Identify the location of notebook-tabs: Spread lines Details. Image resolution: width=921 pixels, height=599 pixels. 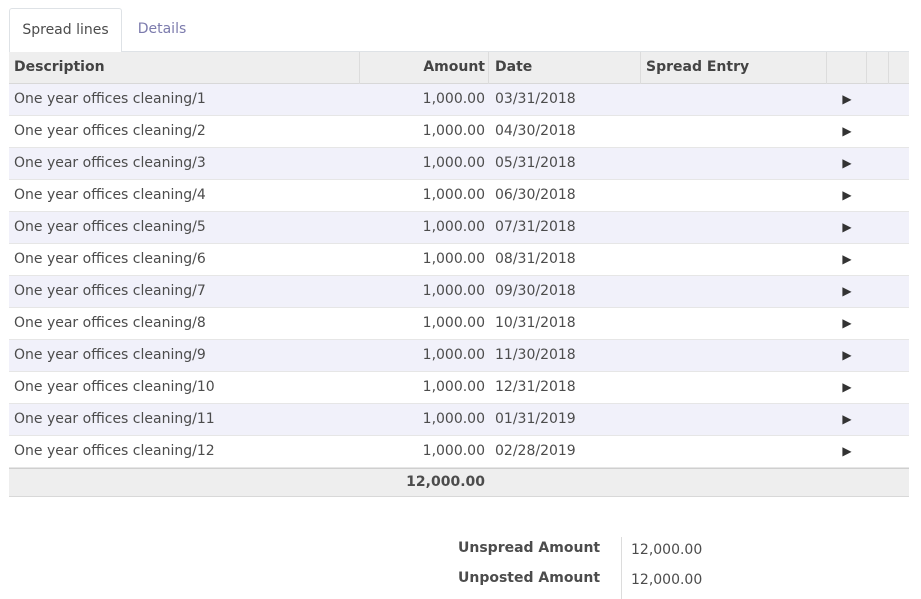
(459, 30).